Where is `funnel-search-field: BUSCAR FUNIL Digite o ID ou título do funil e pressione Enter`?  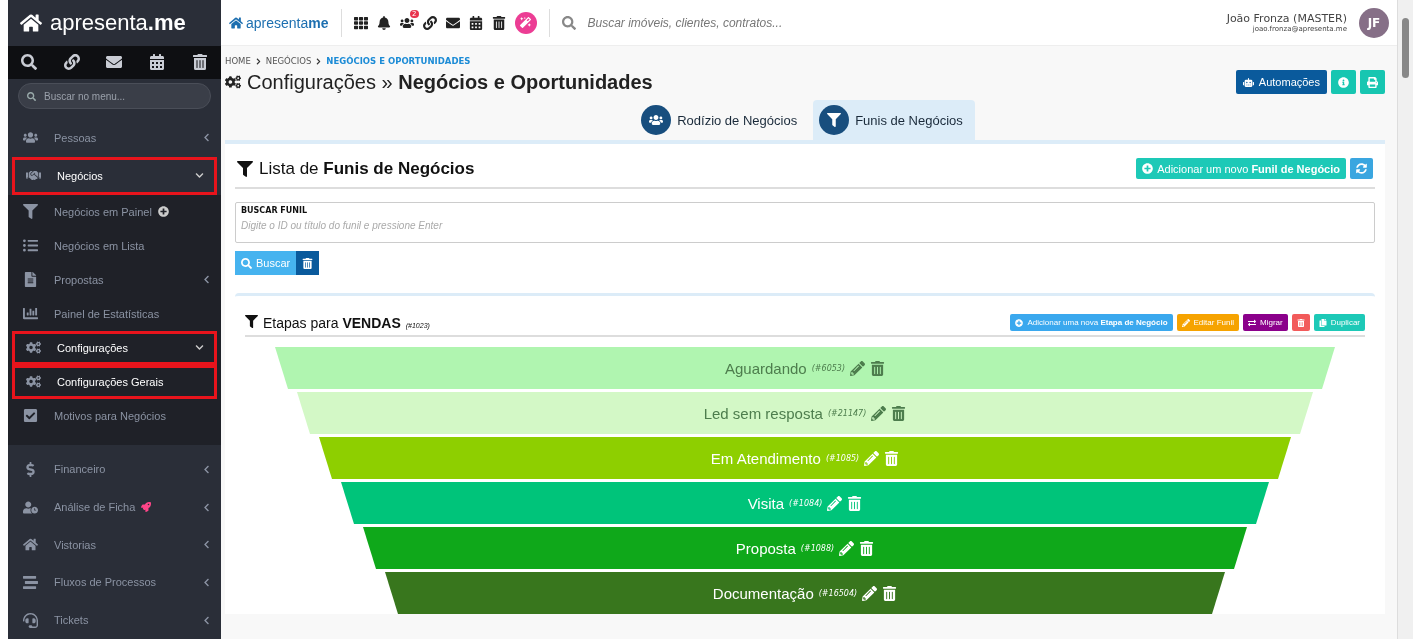 funnel-search-field: BUSCAR FUNIL Digite o ID ou título do funil e pressione Enter is located at coordinates (805, 222).